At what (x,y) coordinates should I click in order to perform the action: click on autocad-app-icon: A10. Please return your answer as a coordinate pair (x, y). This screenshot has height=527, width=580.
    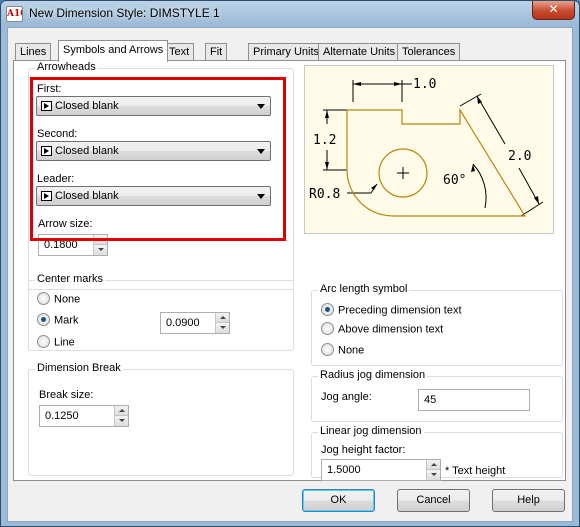
    Looking at the image, I should click on (14, 14).